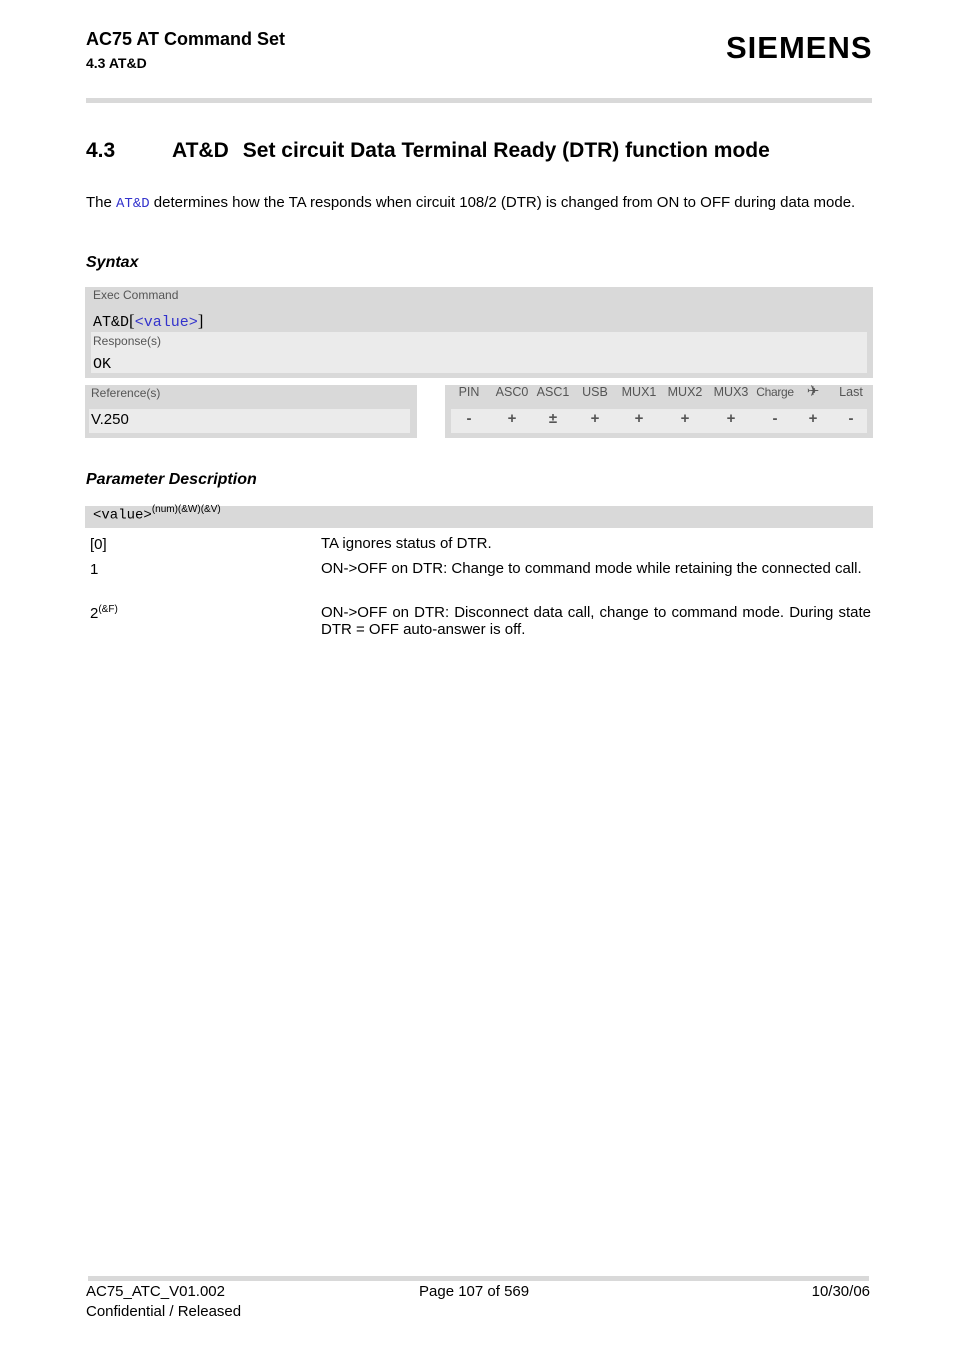 Image resolution: width=954 pixels, height=1351 pixels. What do you see at coordinates (164, 1311) in the screenshot?
I see `footer-status: Confidential / Released` at bounding box center [164, 1311].